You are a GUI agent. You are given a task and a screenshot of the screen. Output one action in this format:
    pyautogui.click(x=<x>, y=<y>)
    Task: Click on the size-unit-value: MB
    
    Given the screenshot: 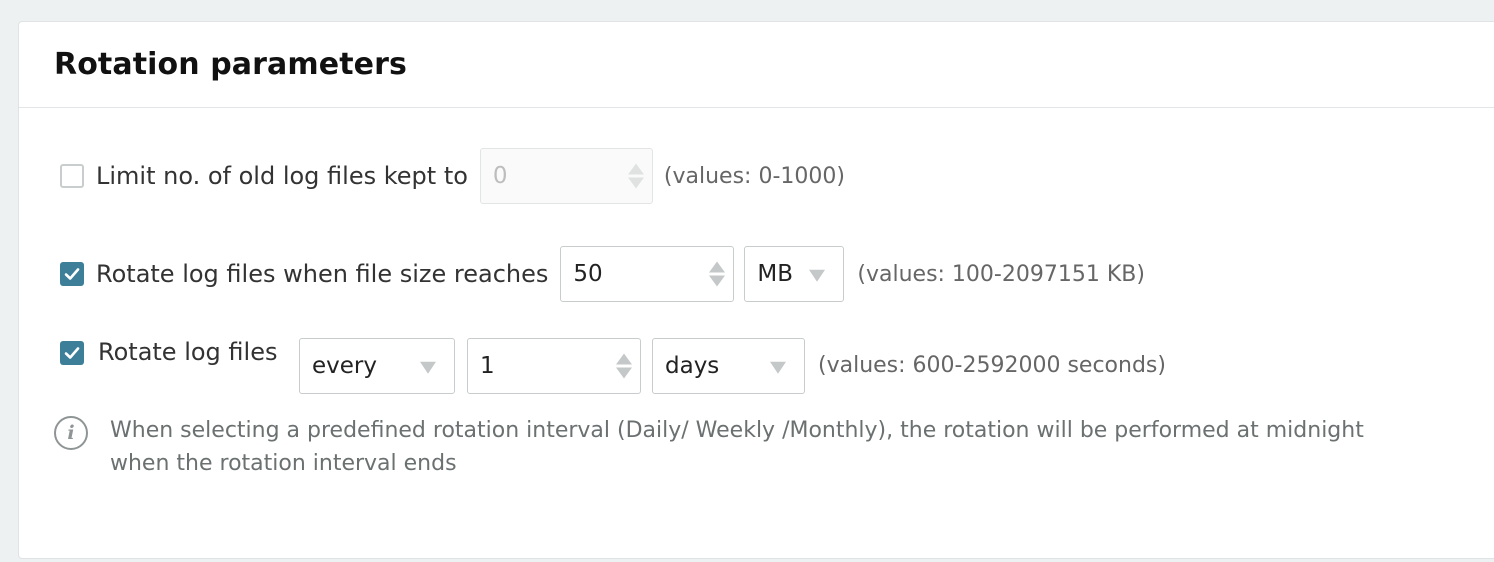 What is the action you would take?
    pyautogui.click(x=775, y=274)
    